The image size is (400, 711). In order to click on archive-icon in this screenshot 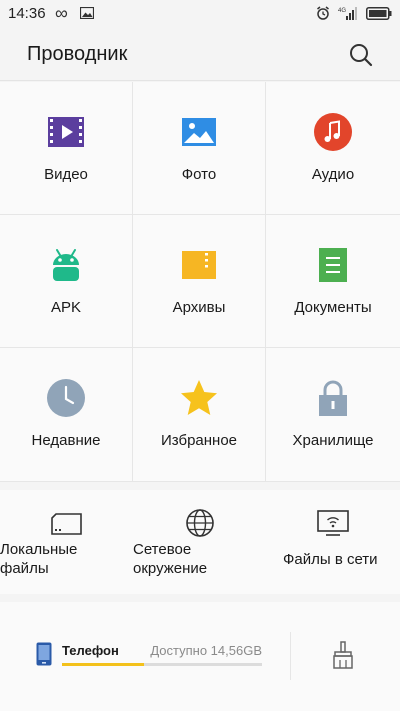, I will do `click(199, 265)`.